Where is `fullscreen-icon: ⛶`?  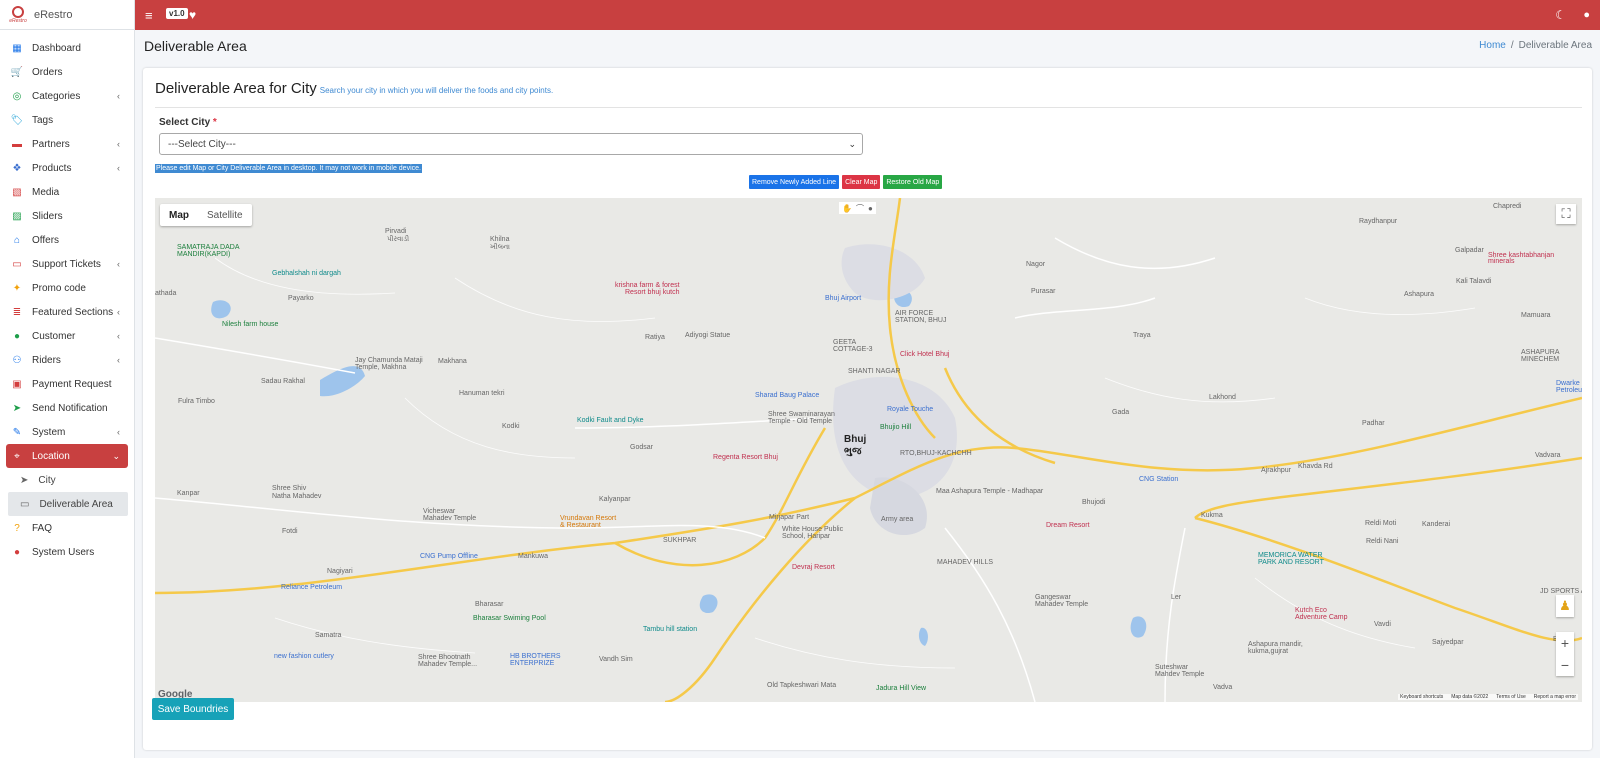
fullscreen-icon: ⛶ is located at coordinates (1566, 214).